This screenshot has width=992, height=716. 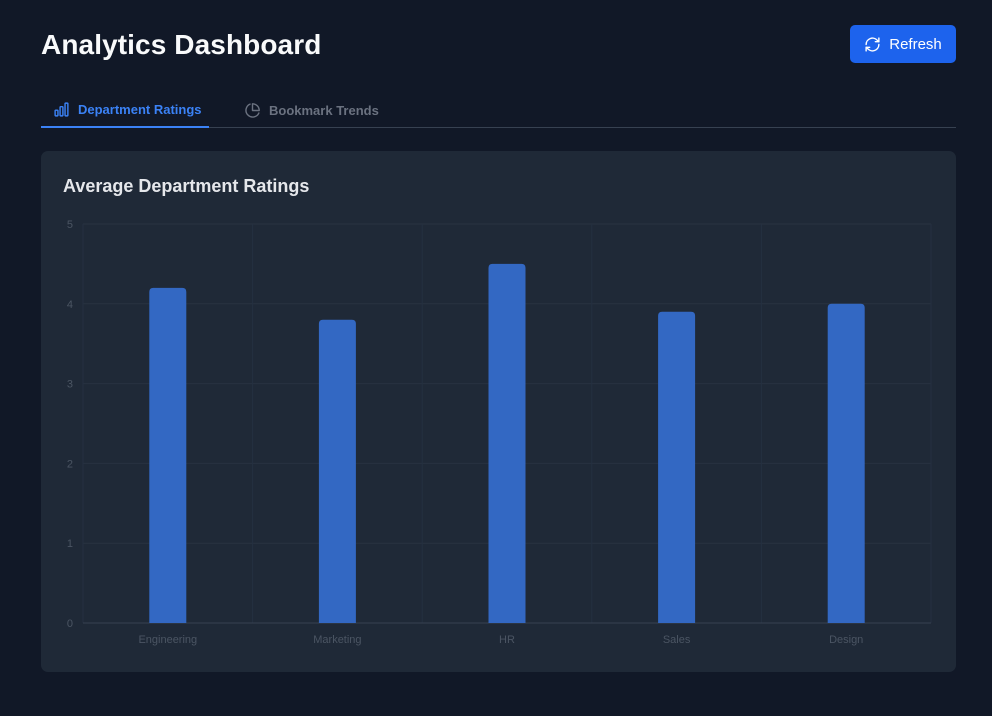 I want to click on y-tick-label: 5, so click(x=70, y=225).